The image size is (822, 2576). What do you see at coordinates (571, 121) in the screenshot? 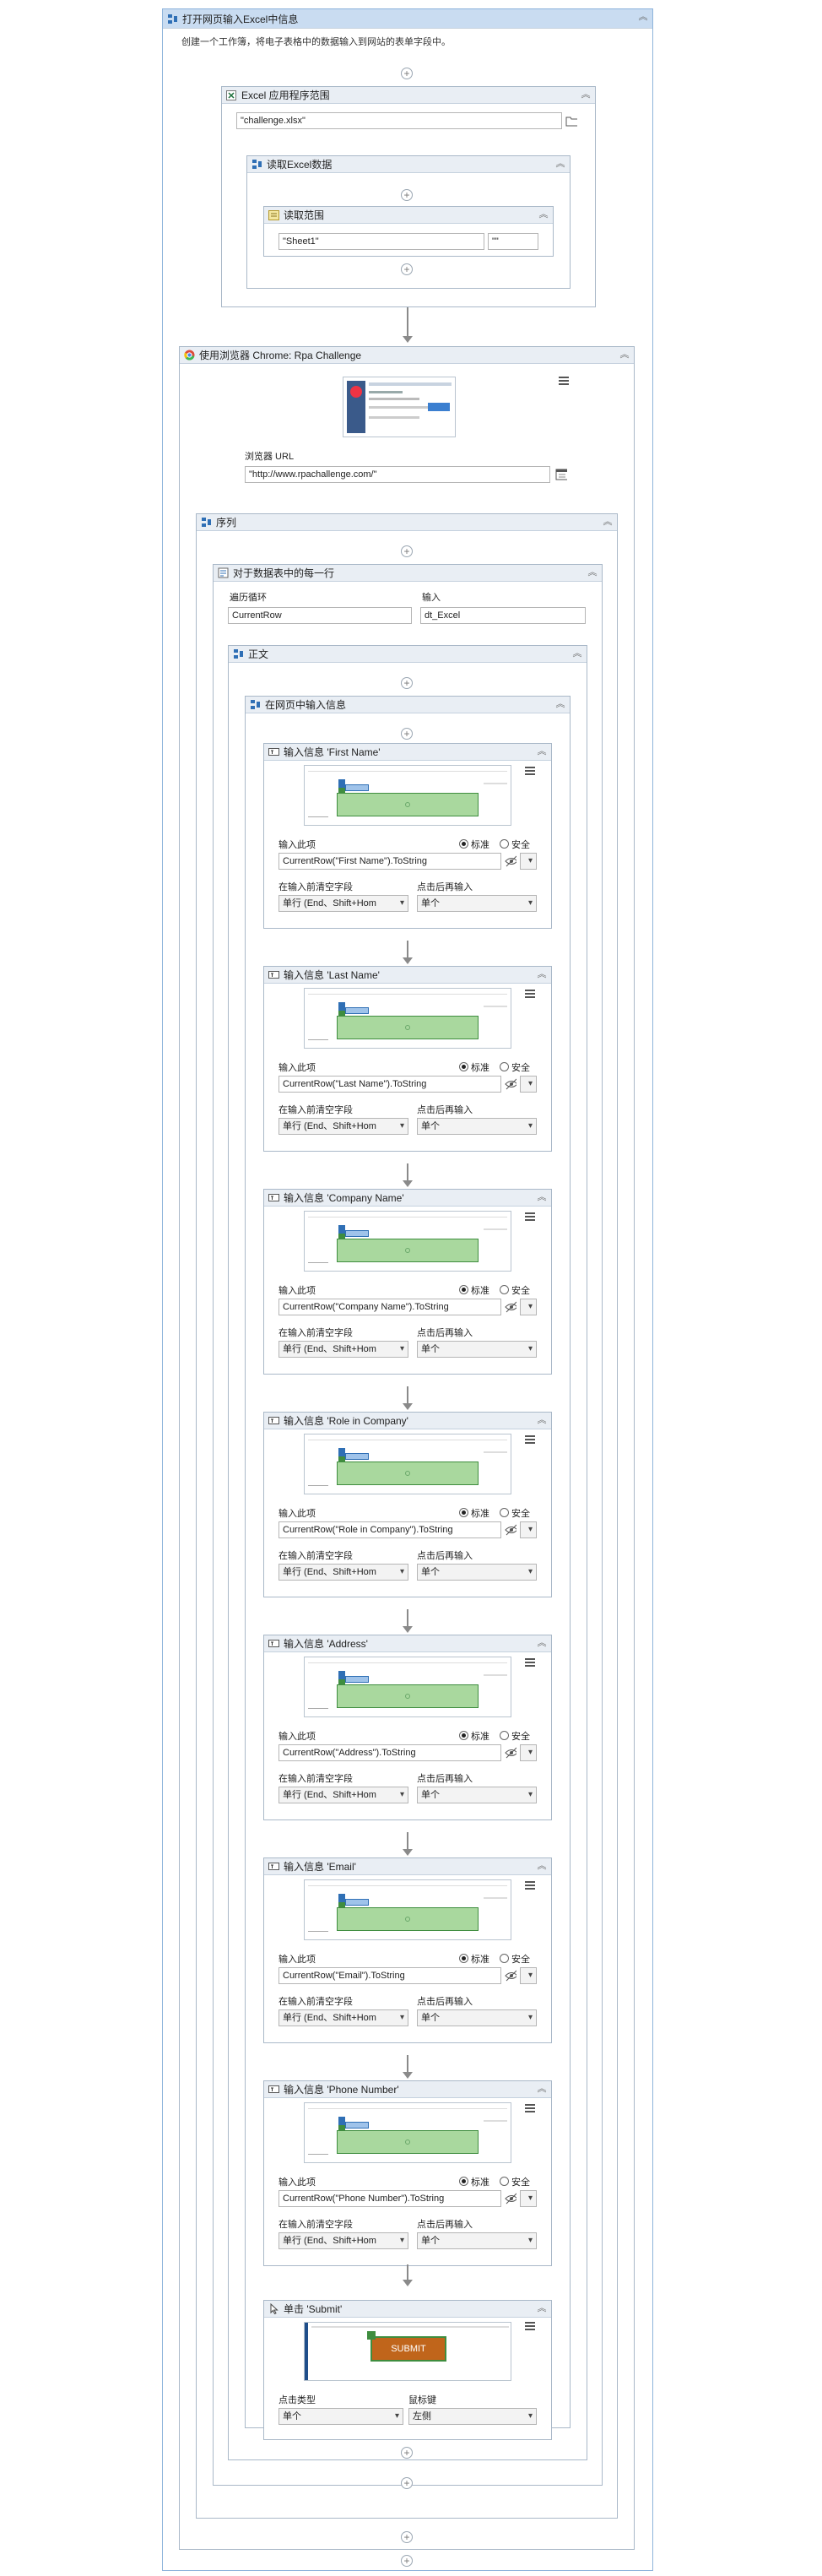
I see `folder-icon` at bounding box center [571, 121].